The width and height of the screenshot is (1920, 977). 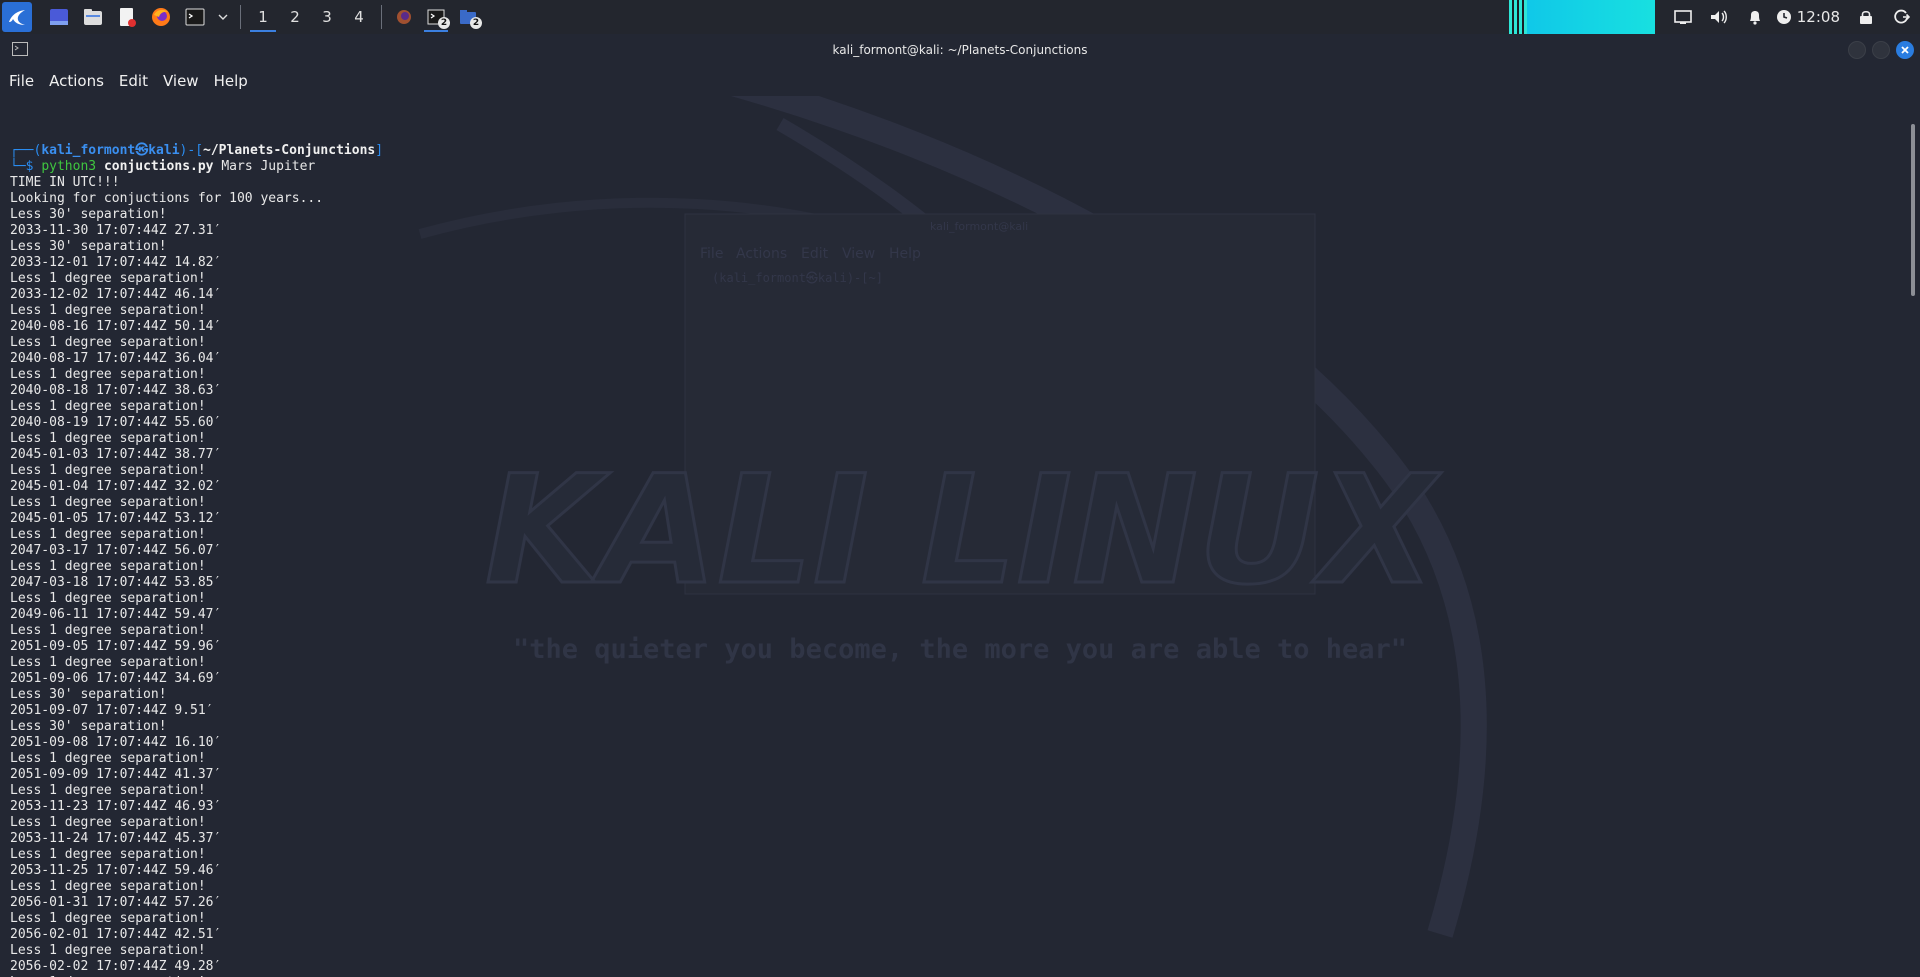 I want to click on terminal-icon, so click(x=20, y=49).